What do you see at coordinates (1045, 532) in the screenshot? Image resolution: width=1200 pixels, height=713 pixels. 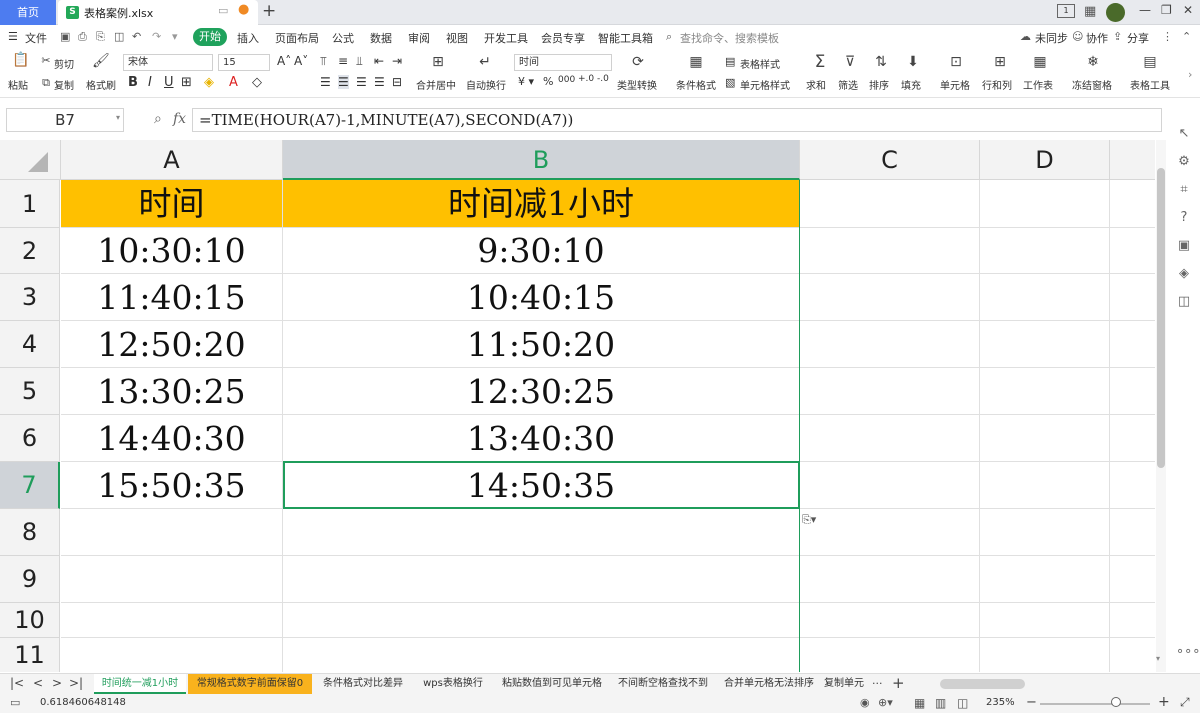 I see `cell-d8` at bounding box center [1045, 532].